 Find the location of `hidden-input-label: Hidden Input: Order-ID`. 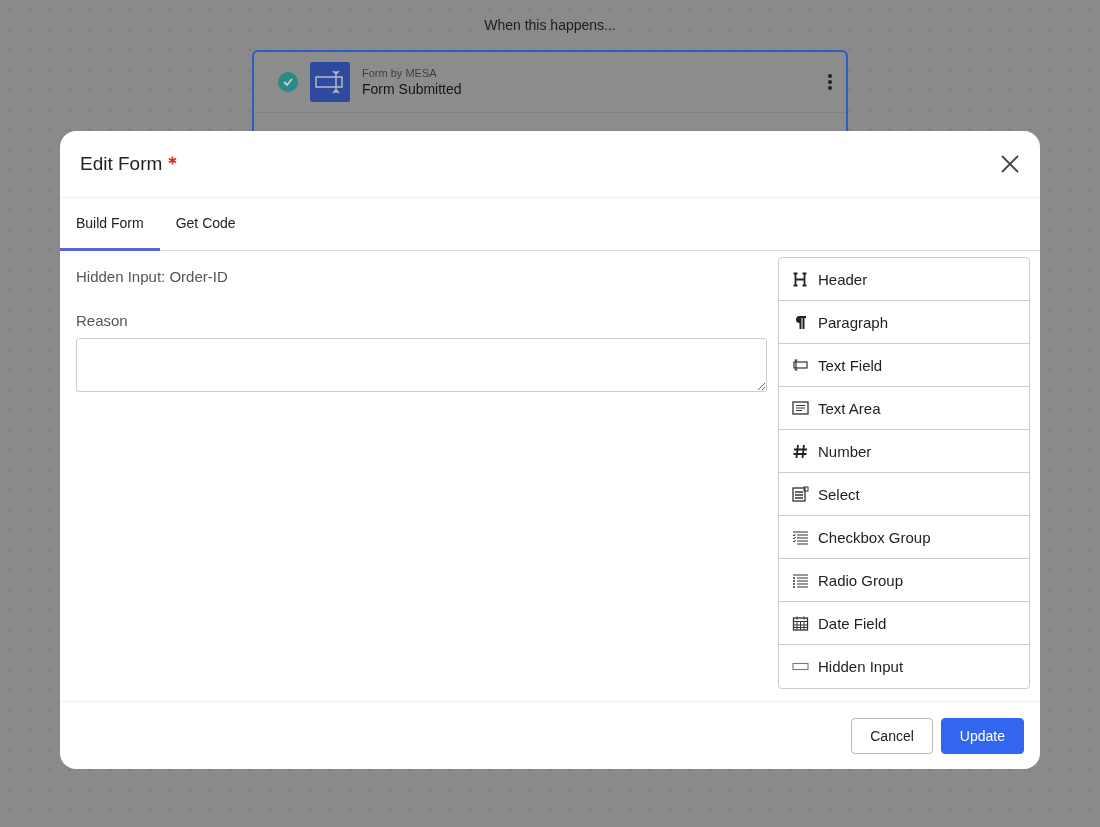

hidden-input-label: Hidden Input: Order-ID is located at coordinates (152, 277).